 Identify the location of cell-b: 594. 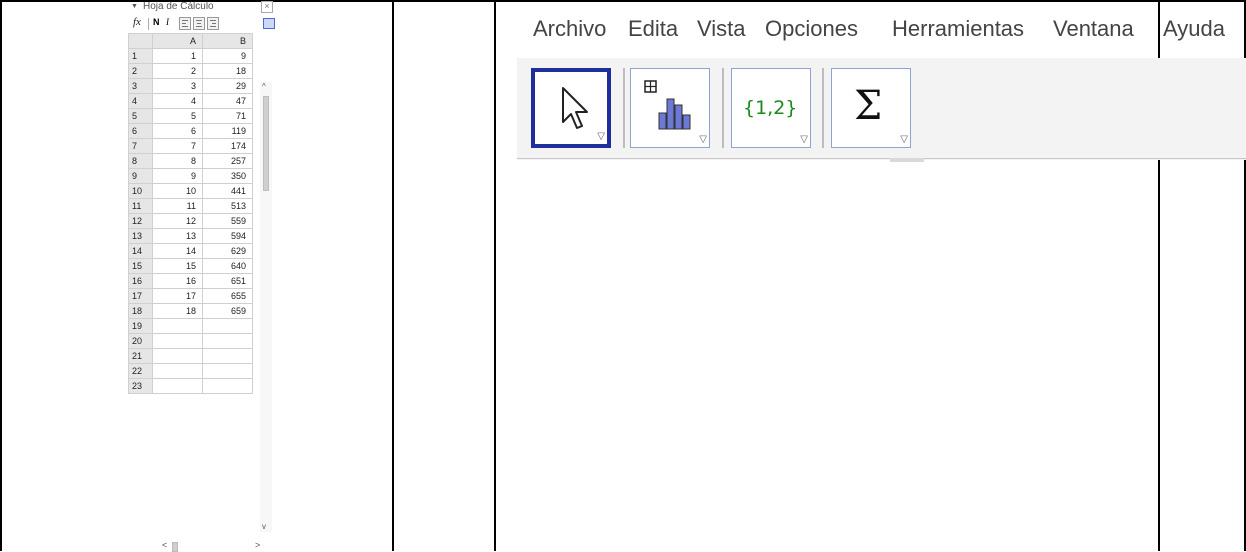
(227, 236).